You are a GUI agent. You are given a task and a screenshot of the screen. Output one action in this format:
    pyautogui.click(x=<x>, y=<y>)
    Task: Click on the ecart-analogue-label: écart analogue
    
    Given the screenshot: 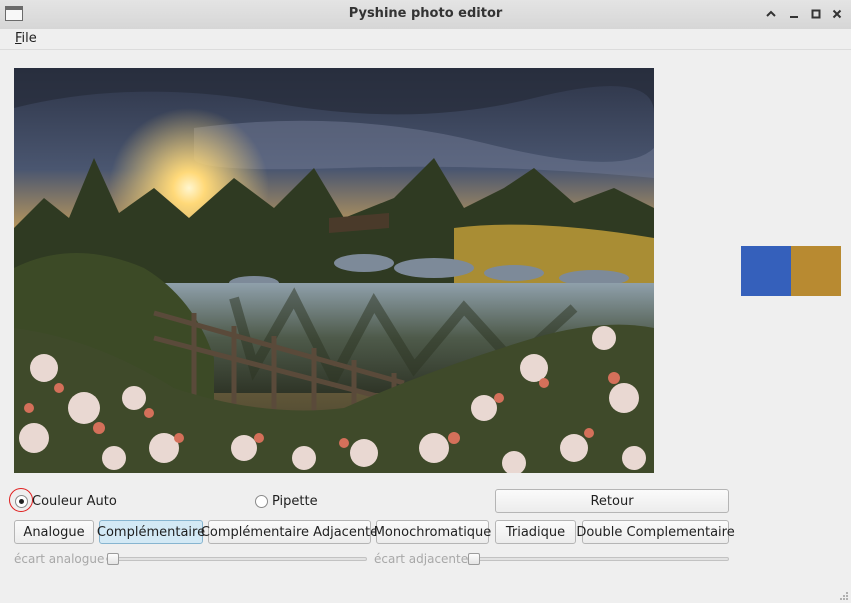 What is the action you would take?
    pyautogui.click(x=59, y=559)
    